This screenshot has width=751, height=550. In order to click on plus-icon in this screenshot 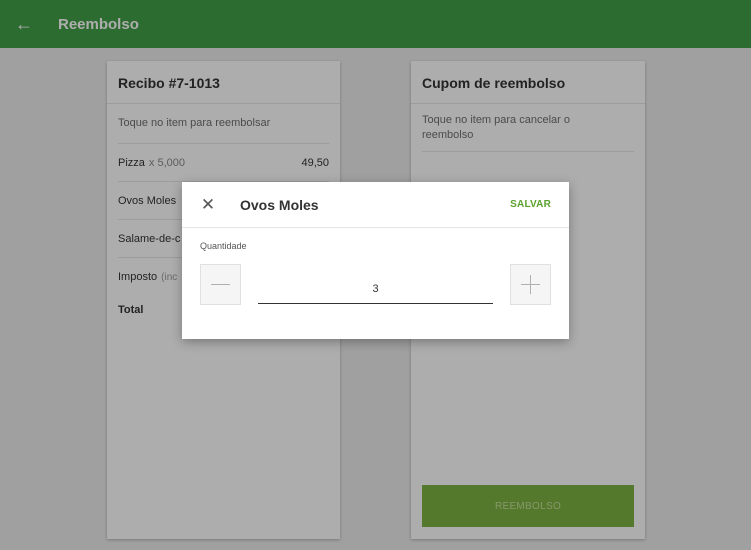, I will do `click(530, 284)`.